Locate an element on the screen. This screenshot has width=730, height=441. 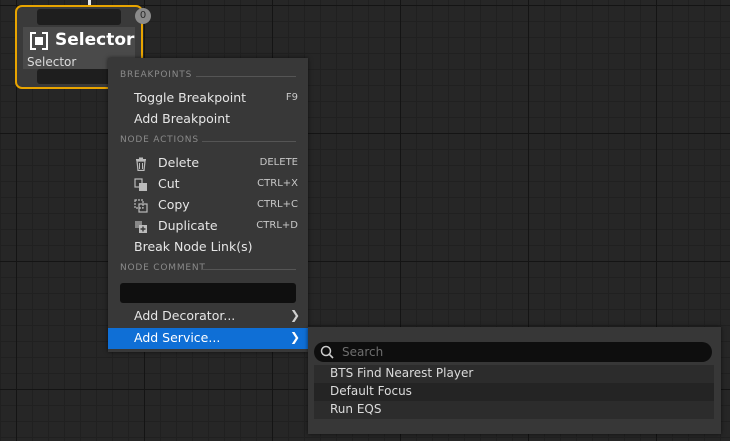
duplicate-label: Duplicate is located at coordinates (188, 225).